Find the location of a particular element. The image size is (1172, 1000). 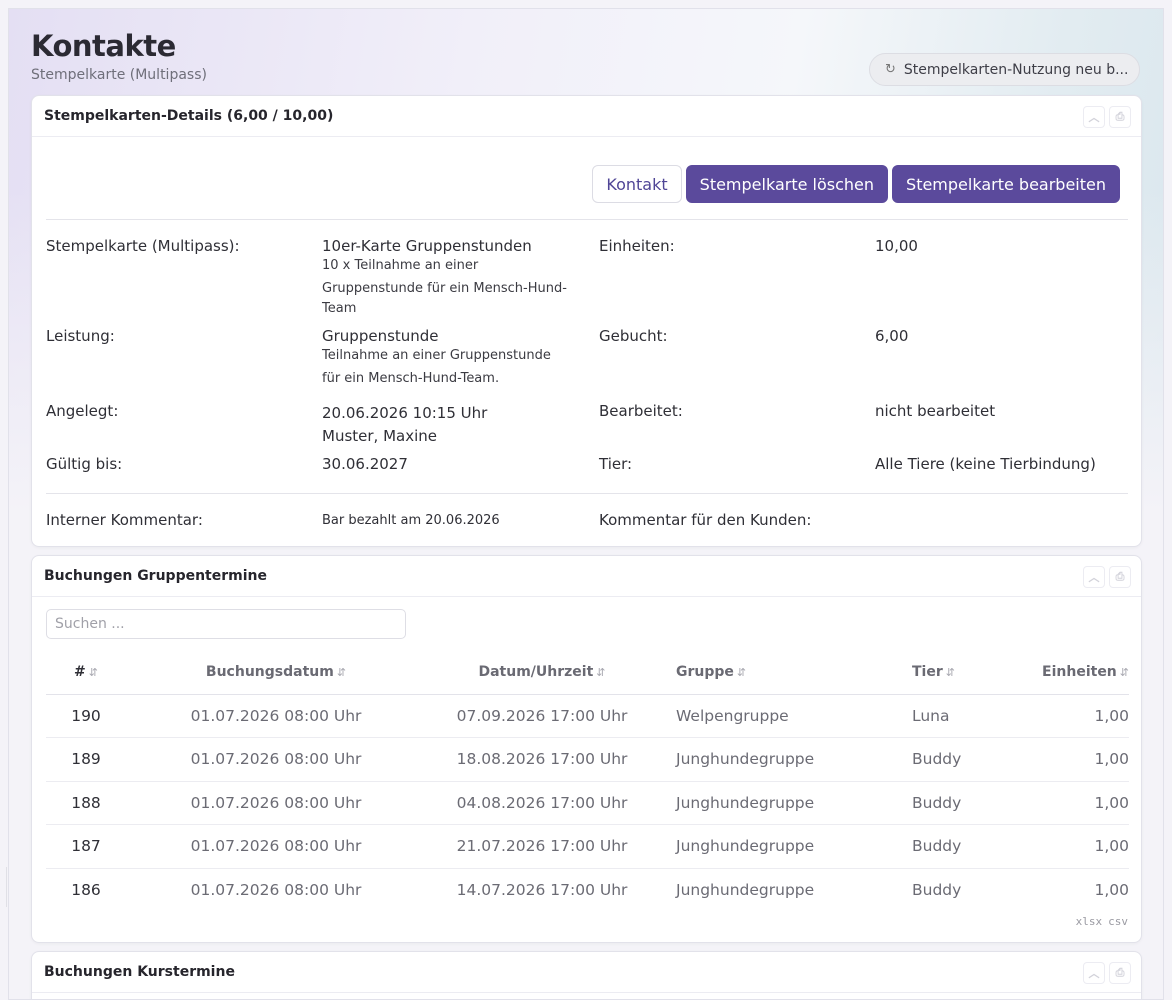

cell-number: 188 is located at coordinates (86, 803).